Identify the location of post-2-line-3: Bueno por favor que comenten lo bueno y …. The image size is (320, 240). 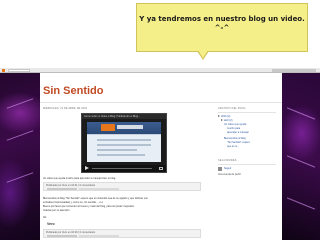
(89, 206).